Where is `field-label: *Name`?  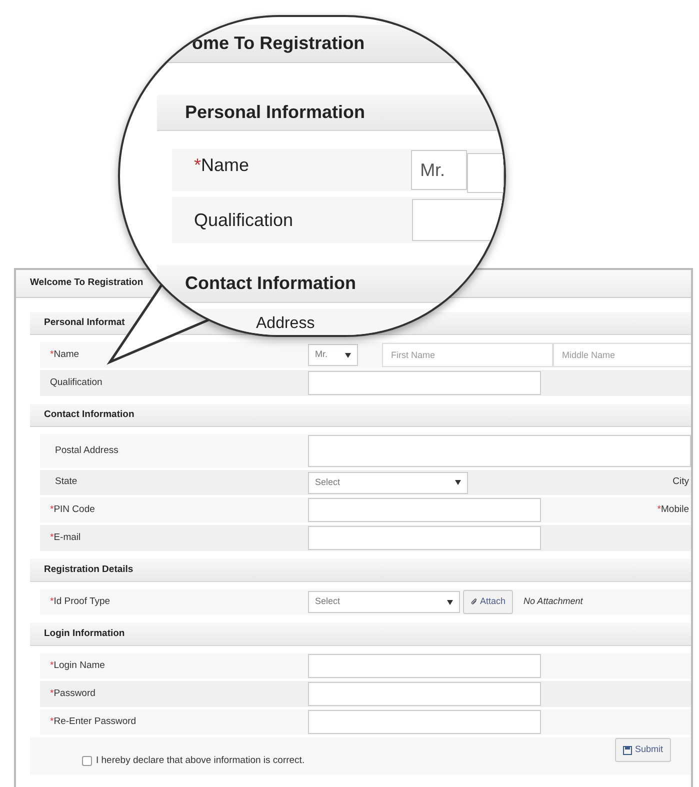 field-label: *Name is located at coordinates (65, 354).